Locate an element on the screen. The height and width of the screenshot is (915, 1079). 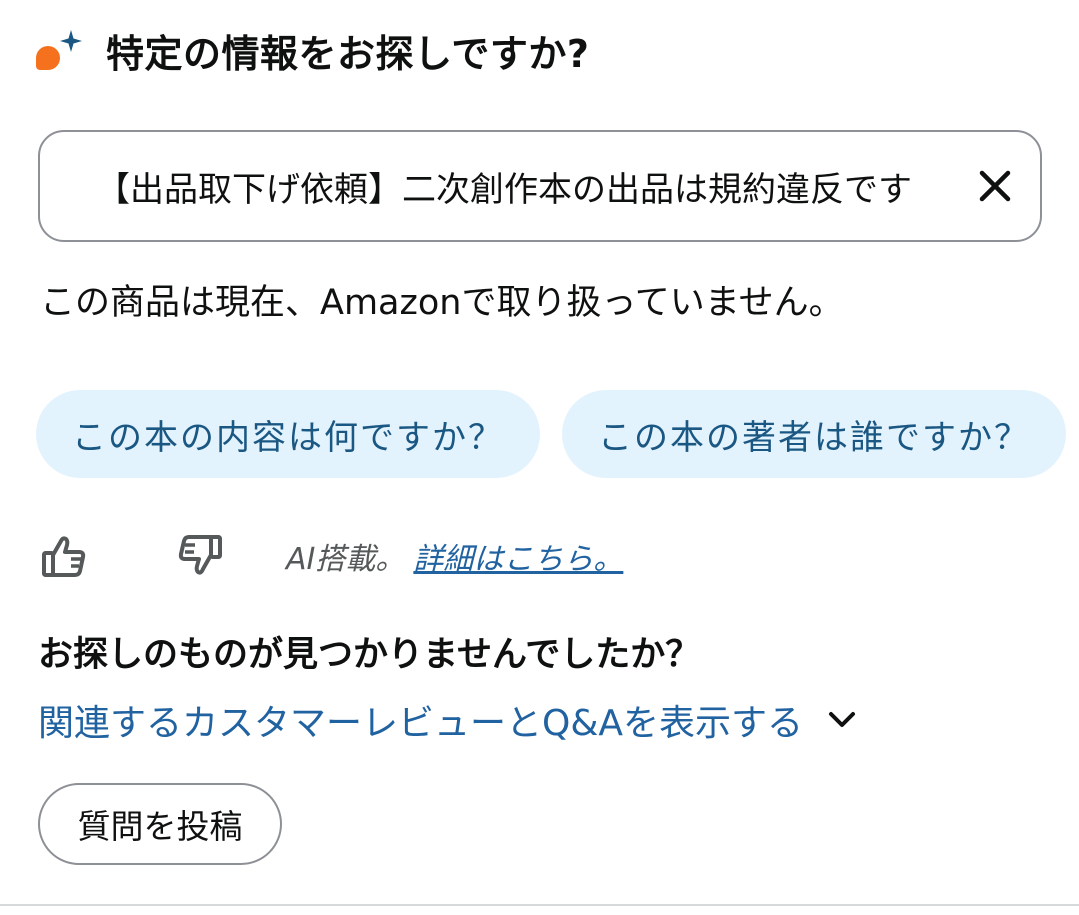
thumbs-up-icon is located at coordinates (64, 556).